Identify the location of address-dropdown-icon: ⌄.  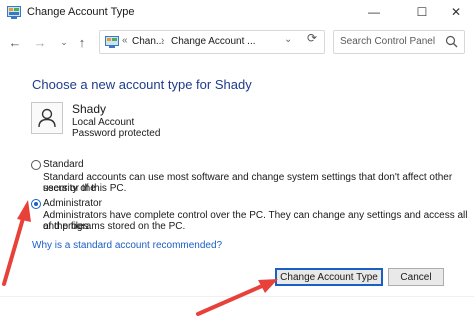
(288, 39).